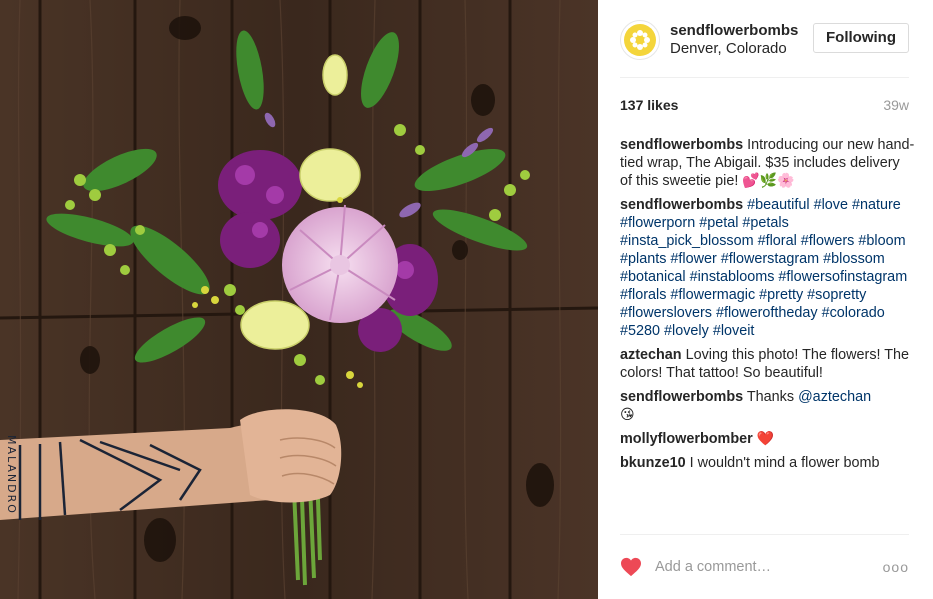  I want to click on hashtag-link: #insta_pick_blossom, so click(687, 241).